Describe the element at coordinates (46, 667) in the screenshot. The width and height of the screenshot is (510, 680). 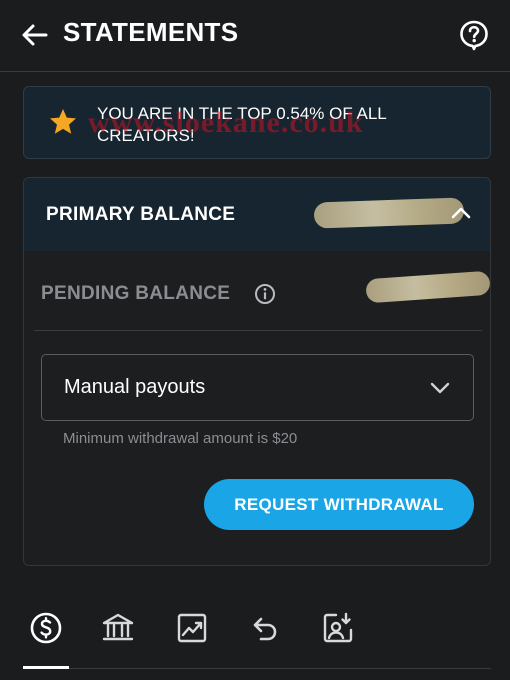
I see `active-tab-indicator` at that location.